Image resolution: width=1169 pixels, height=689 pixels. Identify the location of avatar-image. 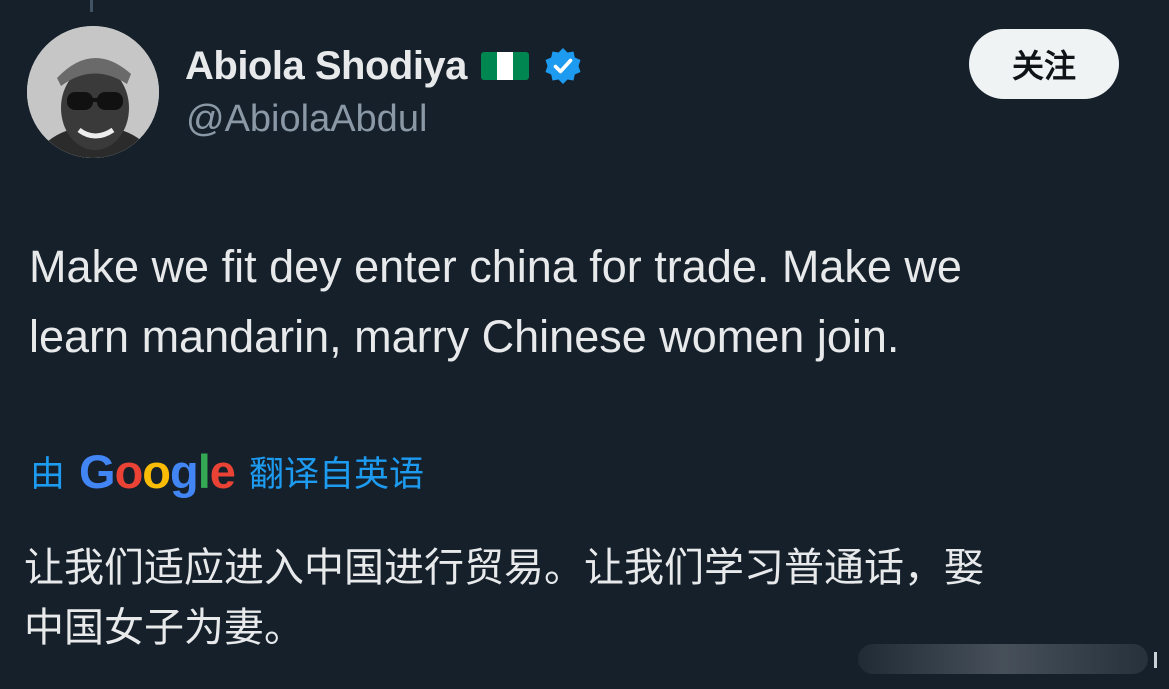
(93, 92).